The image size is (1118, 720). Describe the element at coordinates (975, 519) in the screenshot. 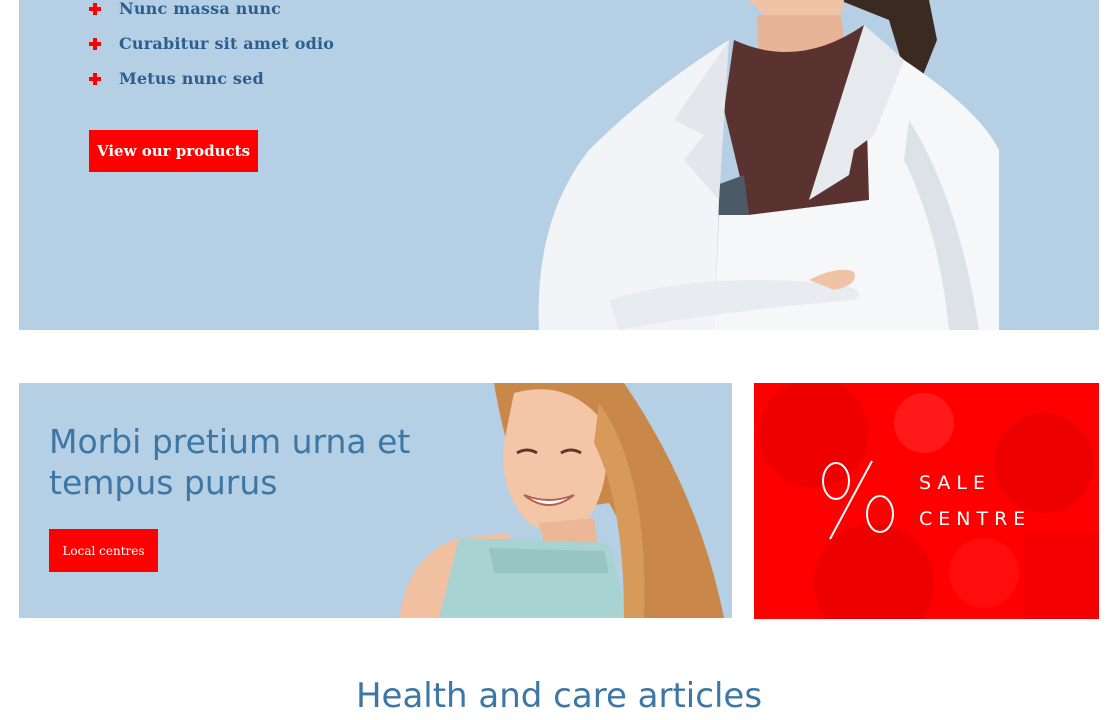

I see `centre-label: CENTRE` at that location.